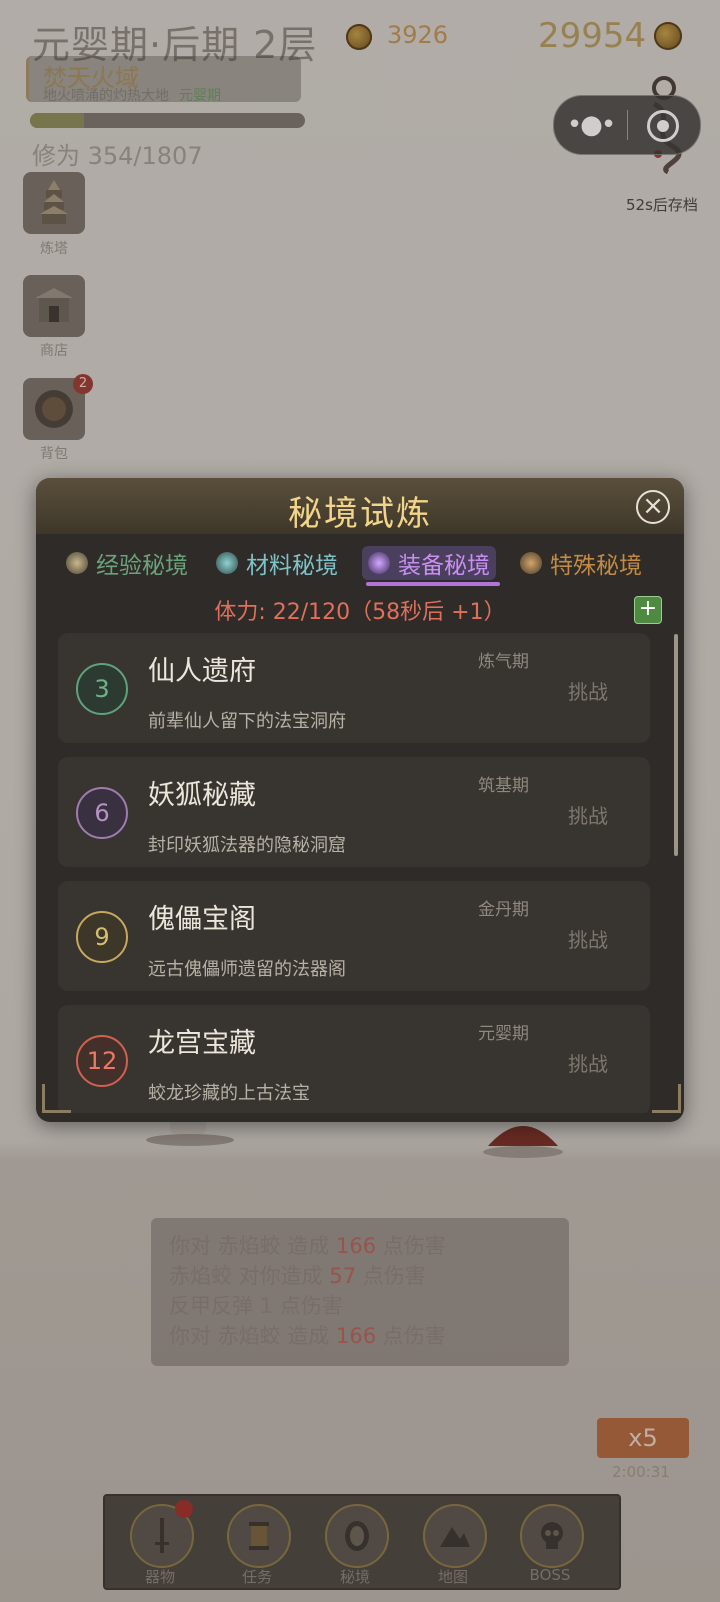  What do you see at coordinates (202, 671) in the screenshot?
I see `realm-name: 仙人遗府` at bounding box center [202, 671].